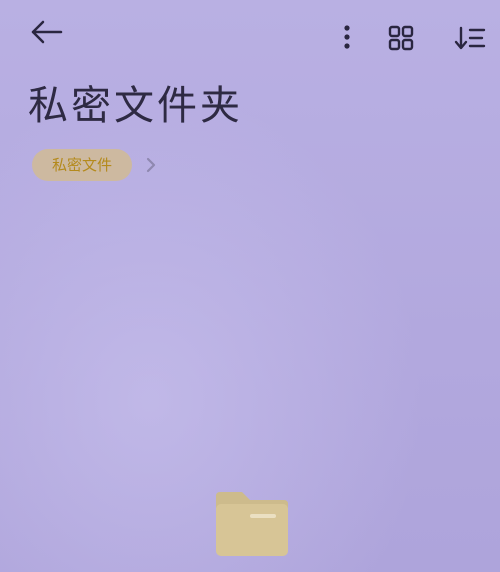 The width and height of the screenshot is (500, 572). I want to click on more-vertical-icon, so click(347, 37).